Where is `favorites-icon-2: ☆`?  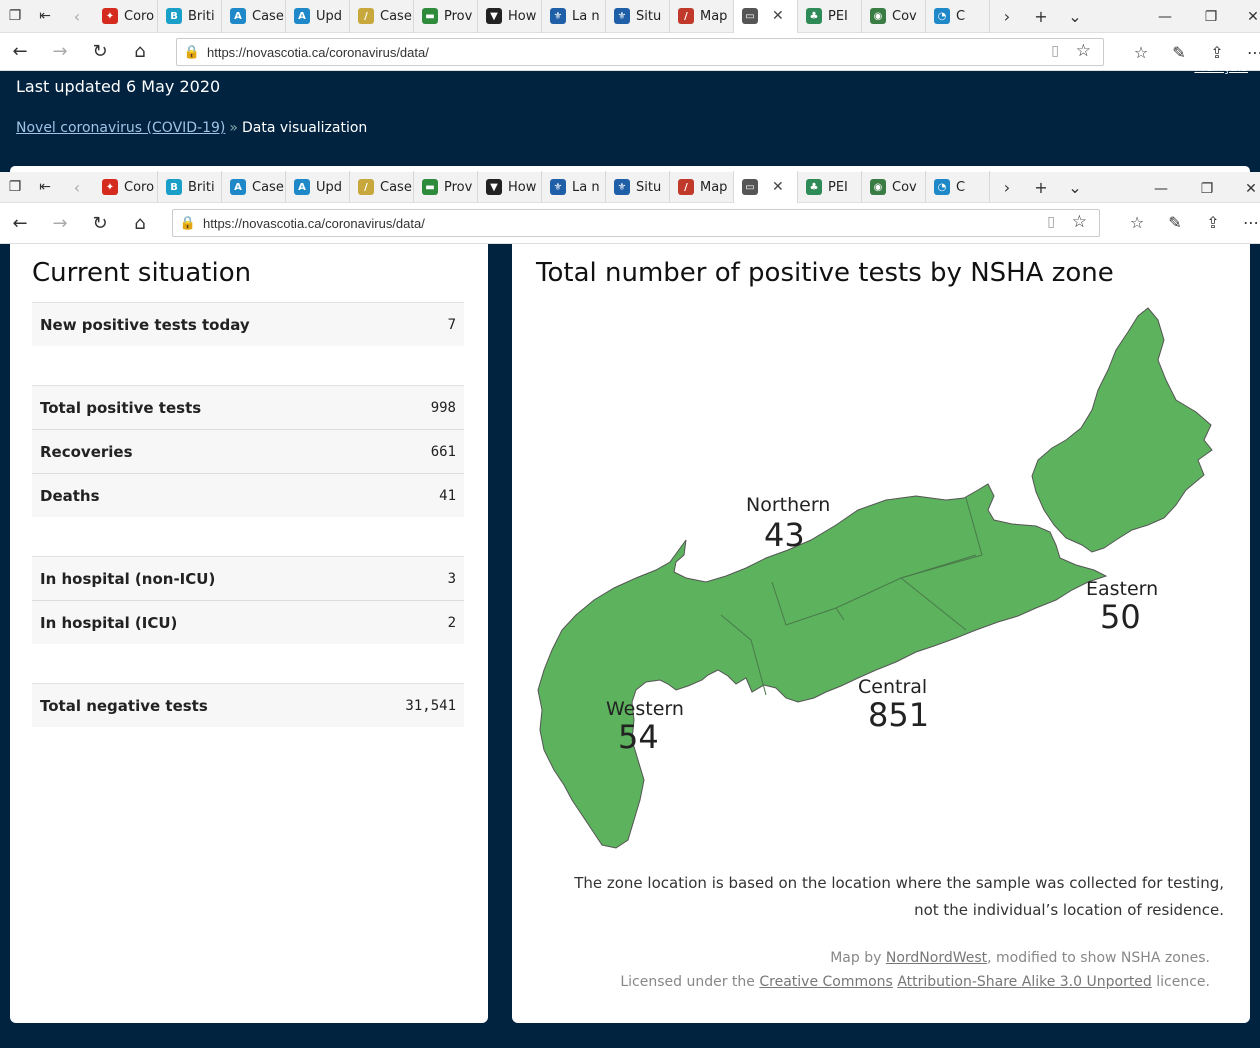
favorites-icon-2: ☆ is located at coordinates (1137, 222).